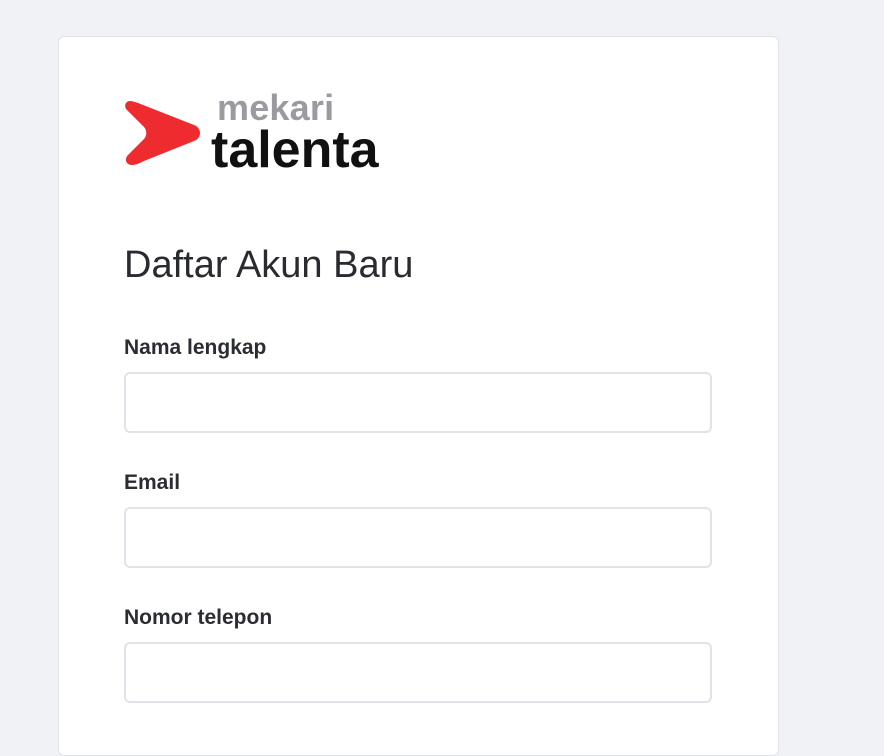  What do you see at coordinates (418, 402) in the screenshot?
I see `full-name-input` at bounding box center [418, 402].